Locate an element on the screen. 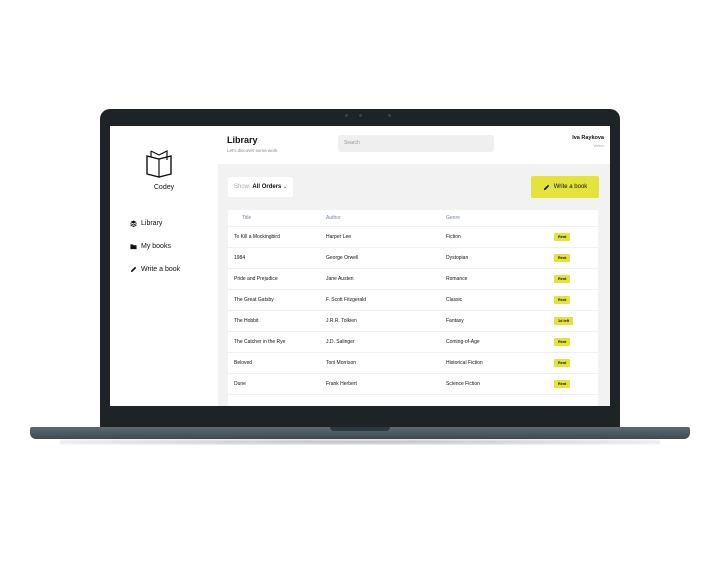  search-input: Search is located at coordinates (416, 143).